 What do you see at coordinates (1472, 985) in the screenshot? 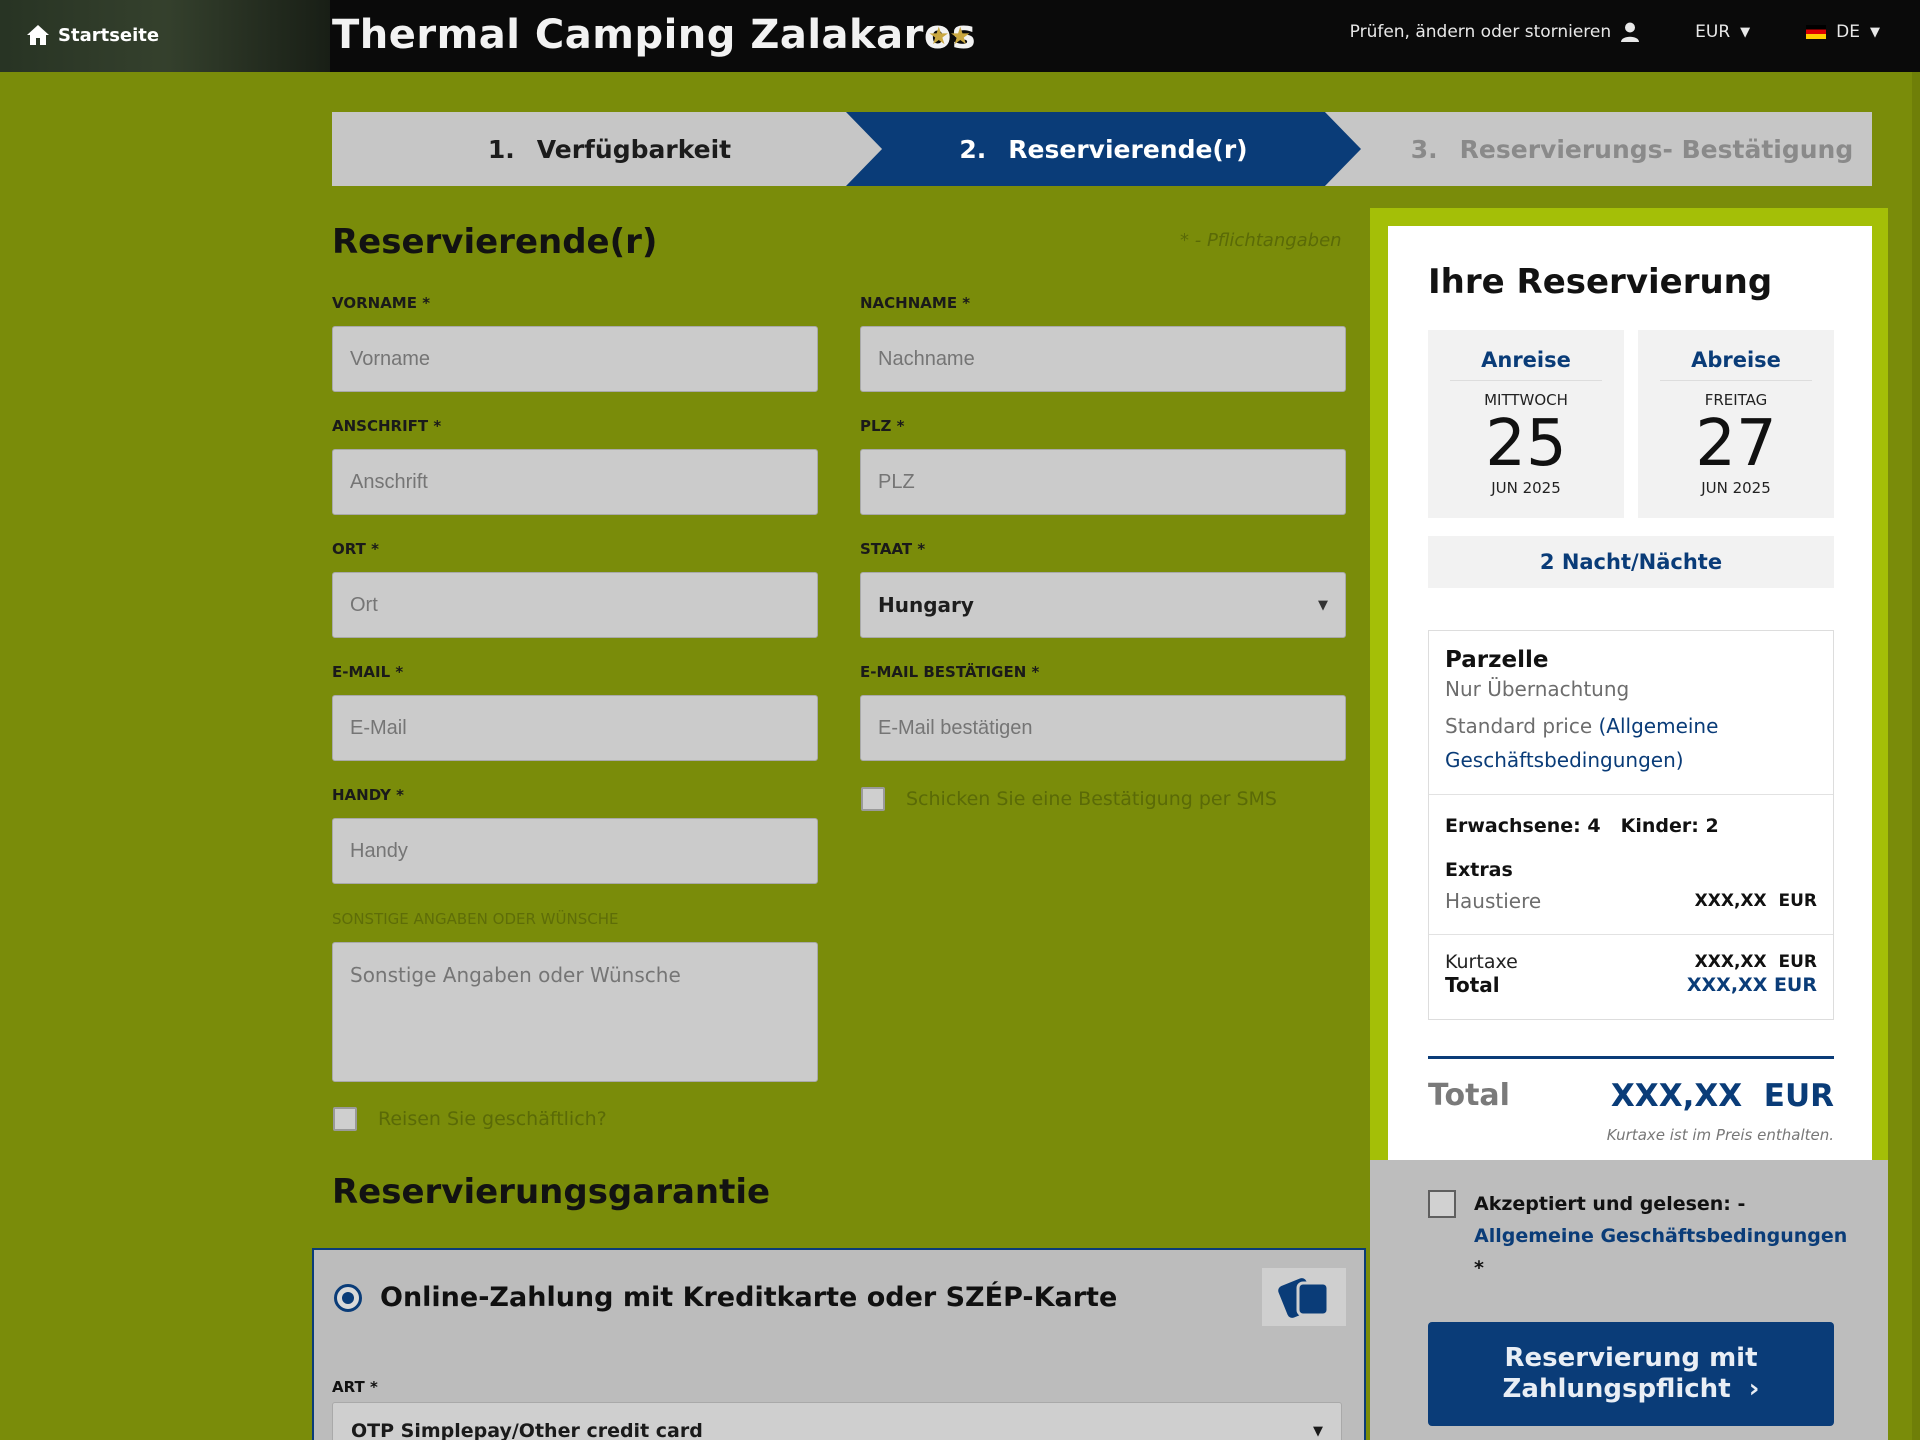
I see `subtotal-label: Total` at bounding box center [1472, 985].